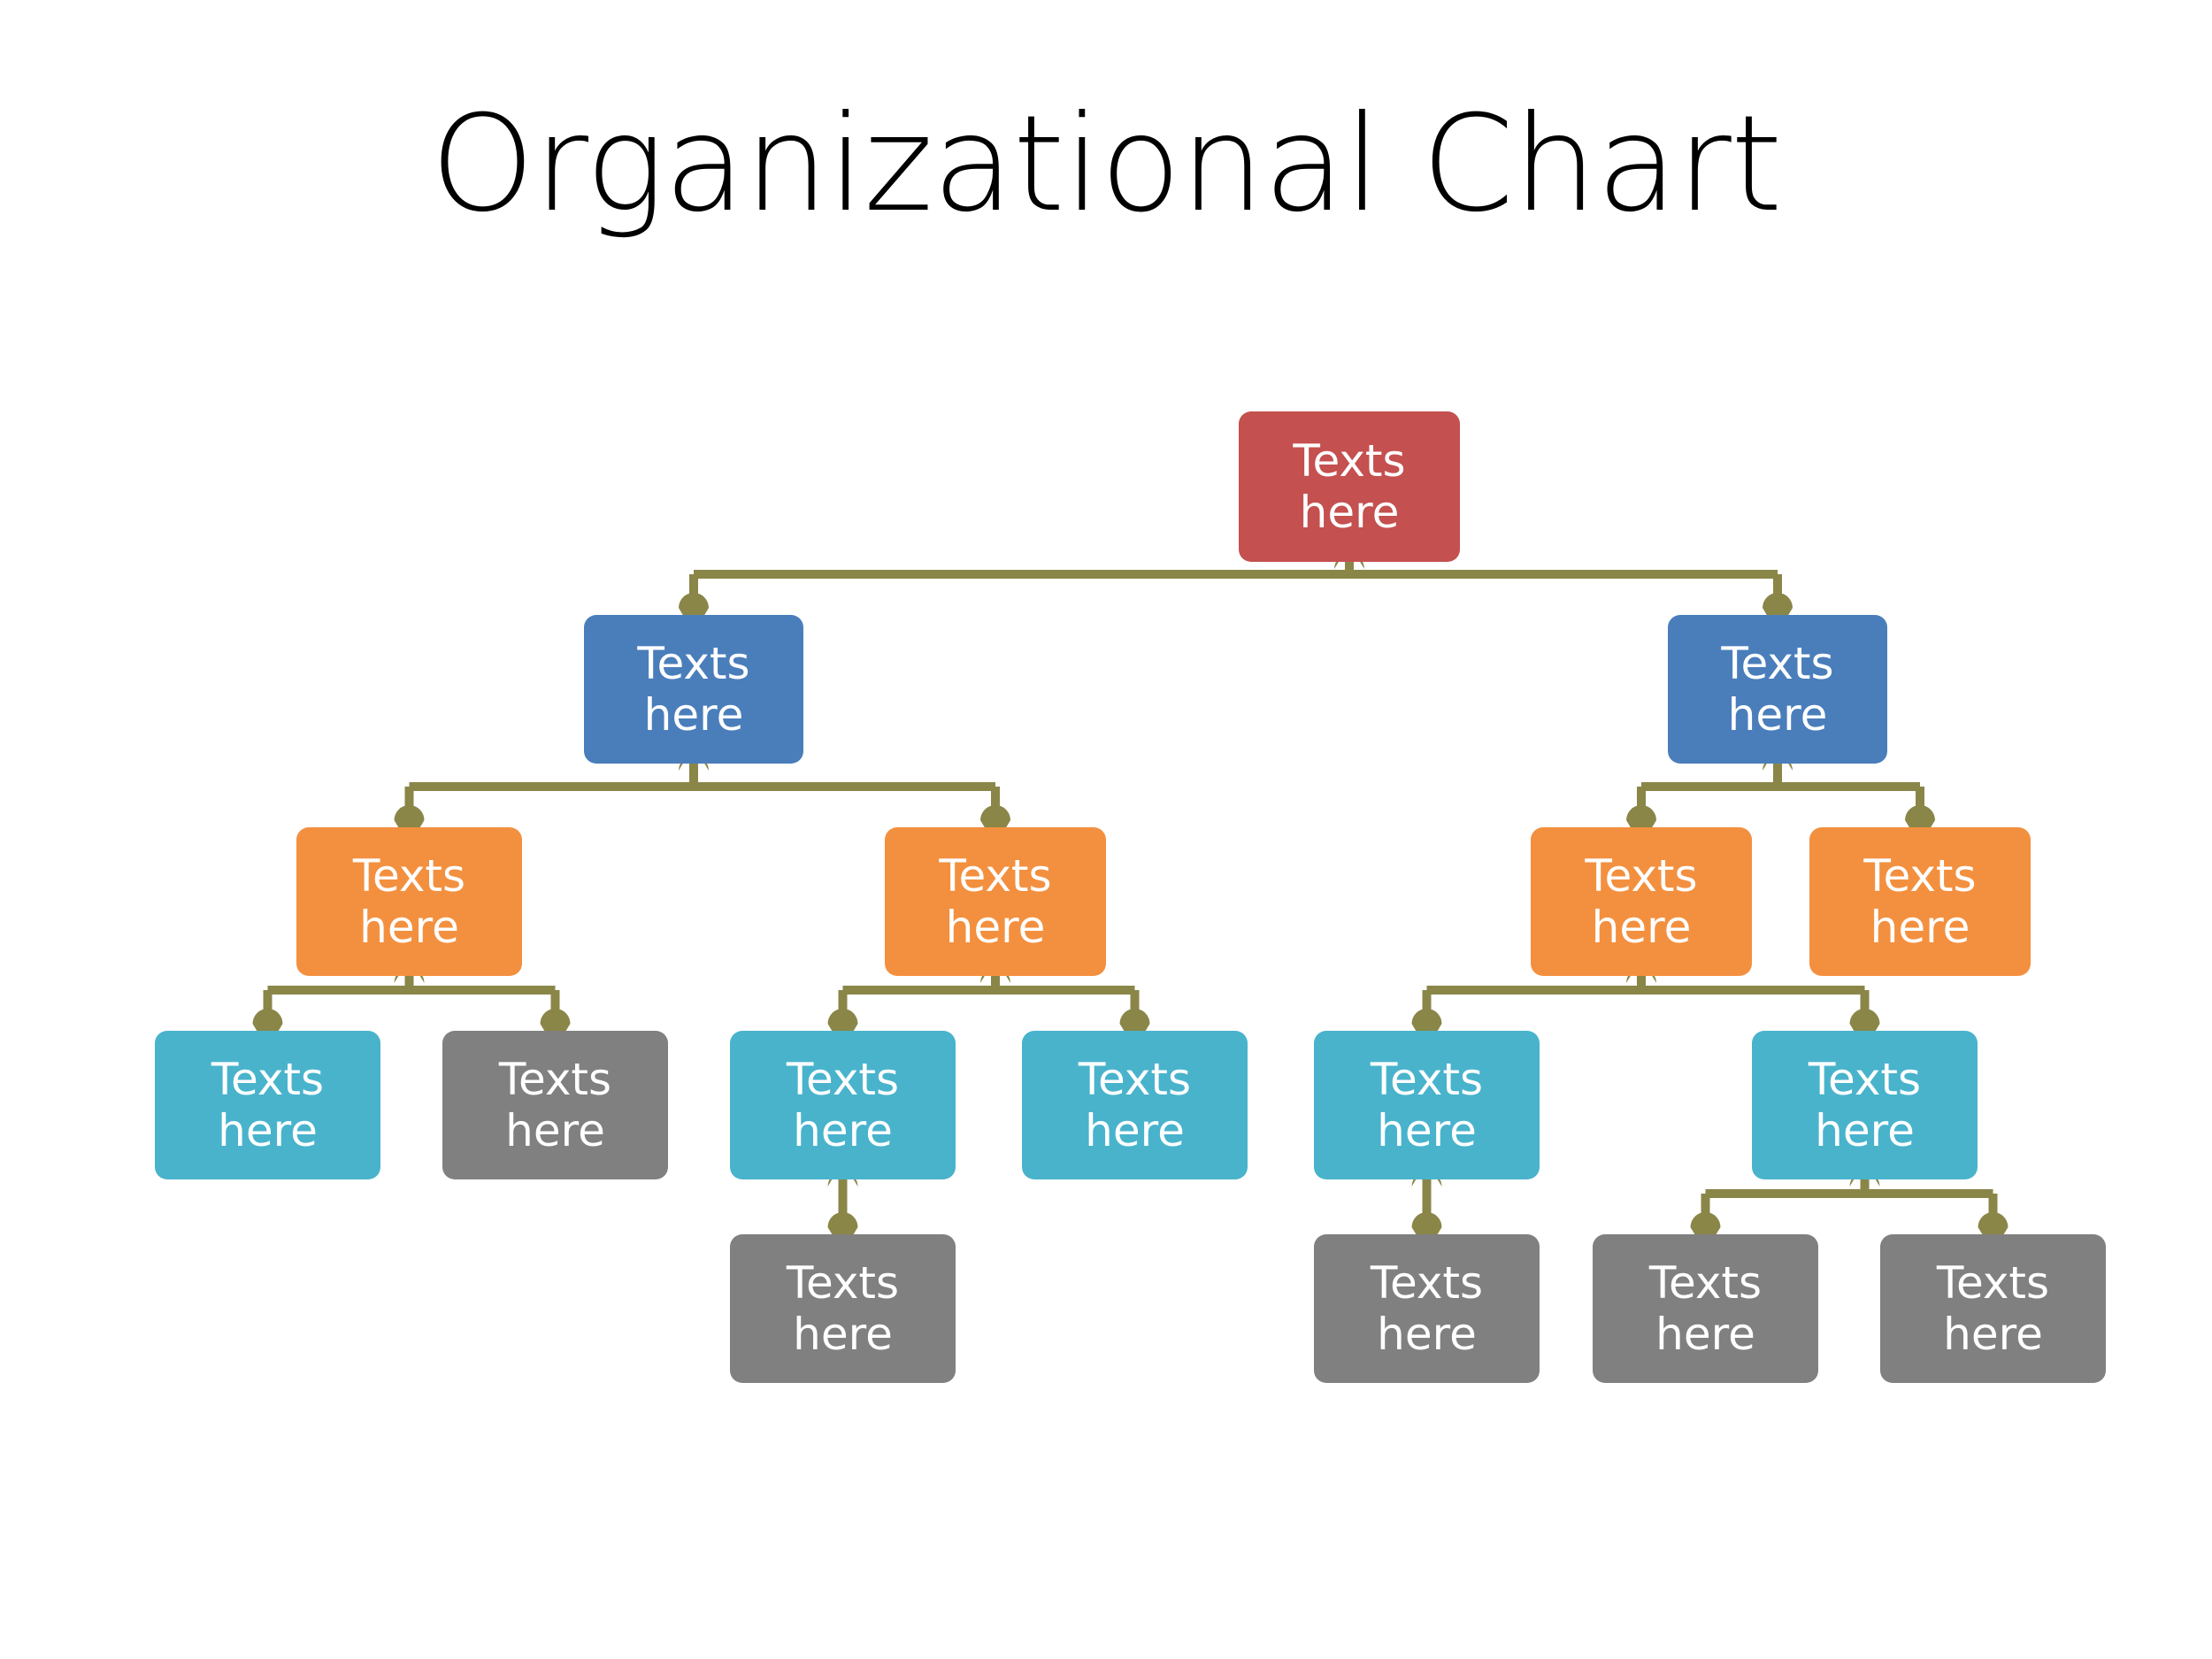  I want to click on org-node-n2: Texts here, so click(693, 690).